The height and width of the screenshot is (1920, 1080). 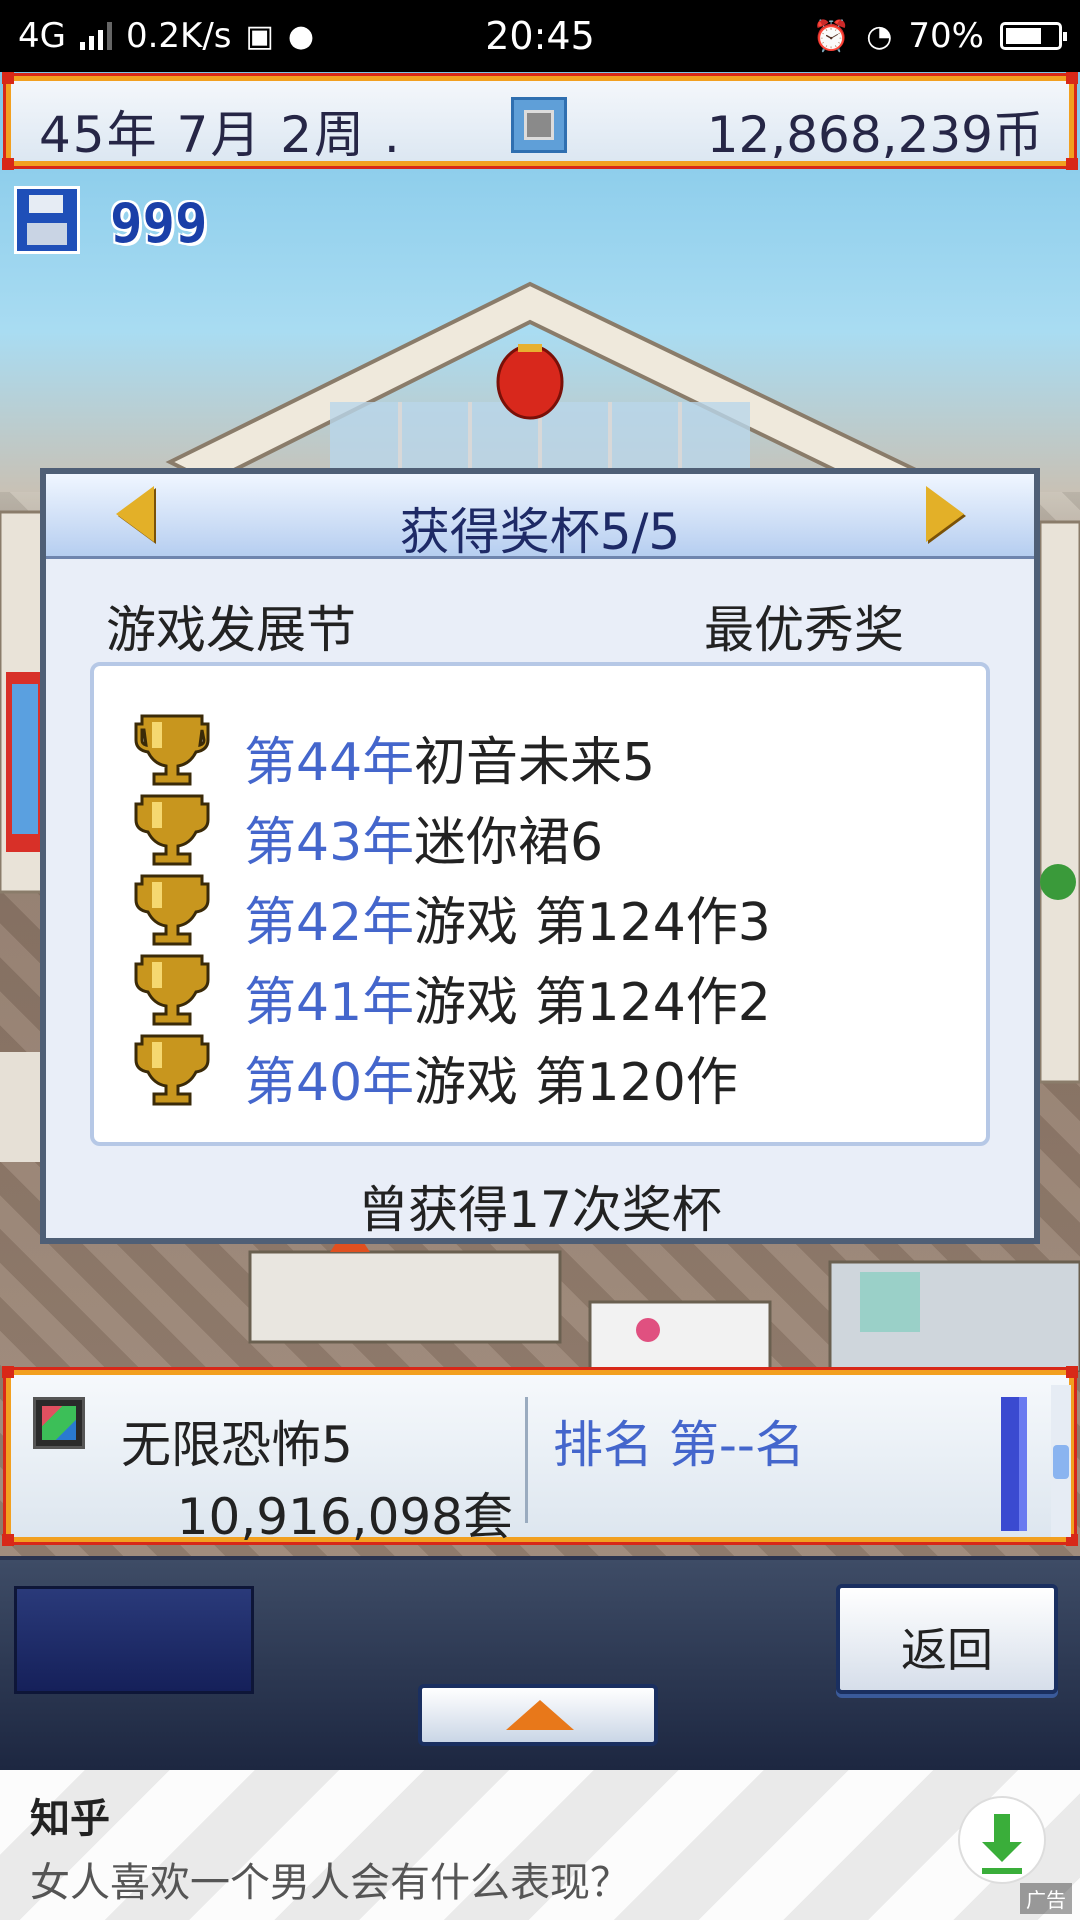 I want to click on top-status-bar: 45年 7月 2周 . 12,868,239币, so click(x=540, y=121).